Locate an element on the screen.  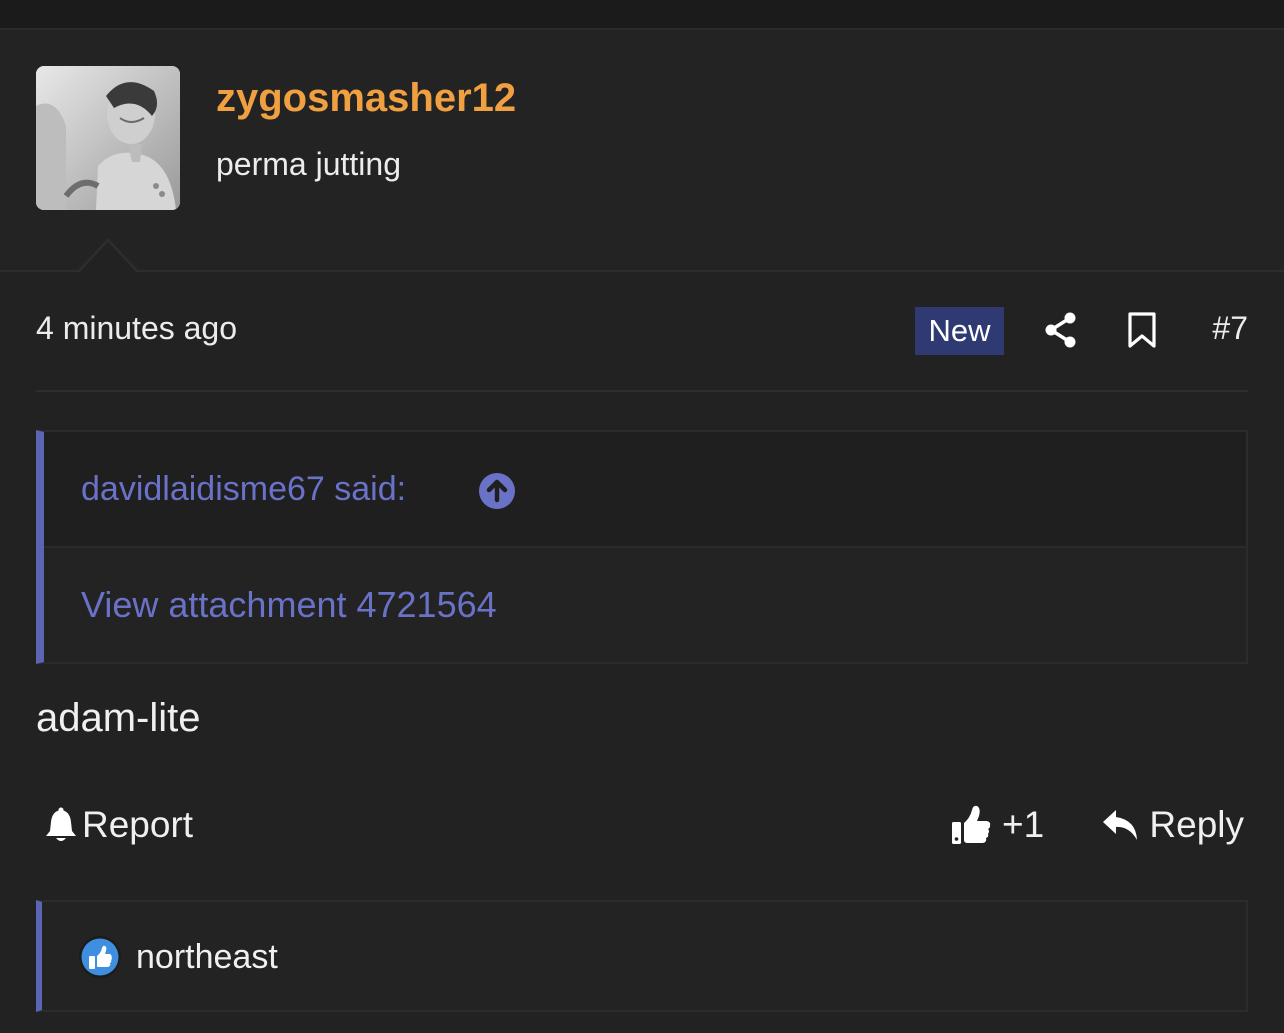
reply-arrow-icon is located at coordinates (1120, 825).